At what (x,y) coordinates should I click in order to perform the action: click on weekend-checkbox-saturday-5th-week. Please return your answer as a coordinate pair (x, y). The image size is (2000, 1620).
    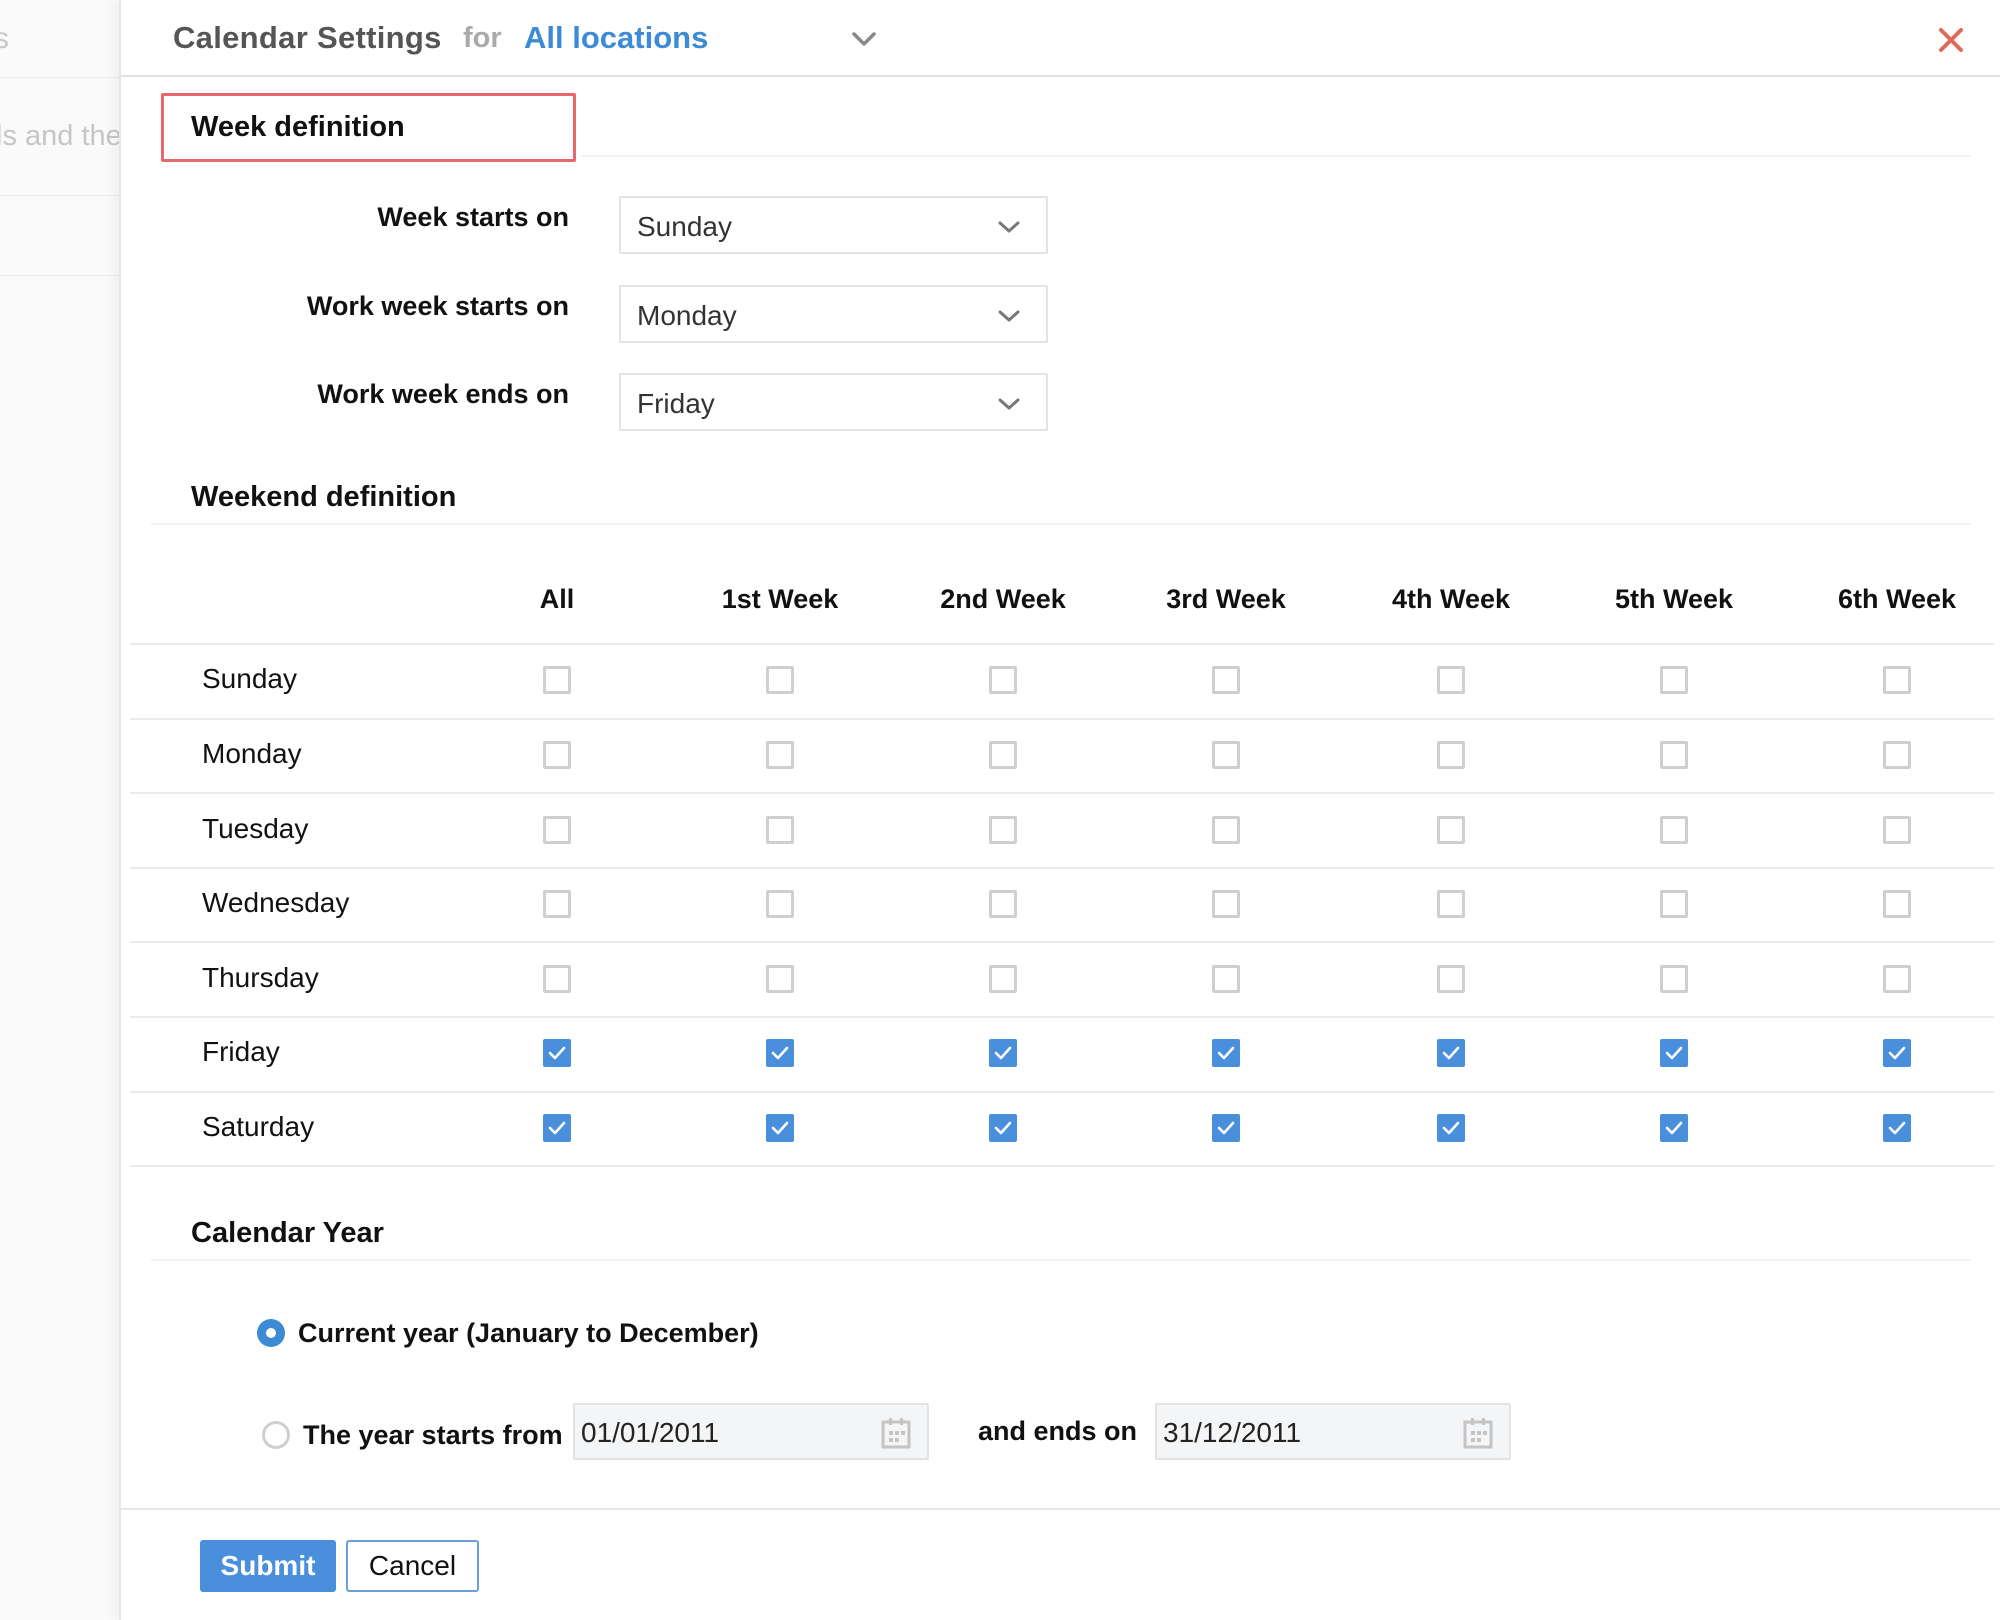
    Looking at the image, I should click on (1674, 1128).